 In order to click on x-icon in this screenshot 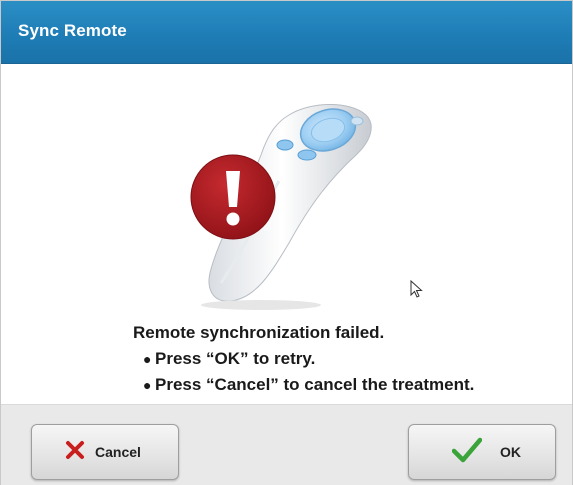, I will do `click(75, 450)`.